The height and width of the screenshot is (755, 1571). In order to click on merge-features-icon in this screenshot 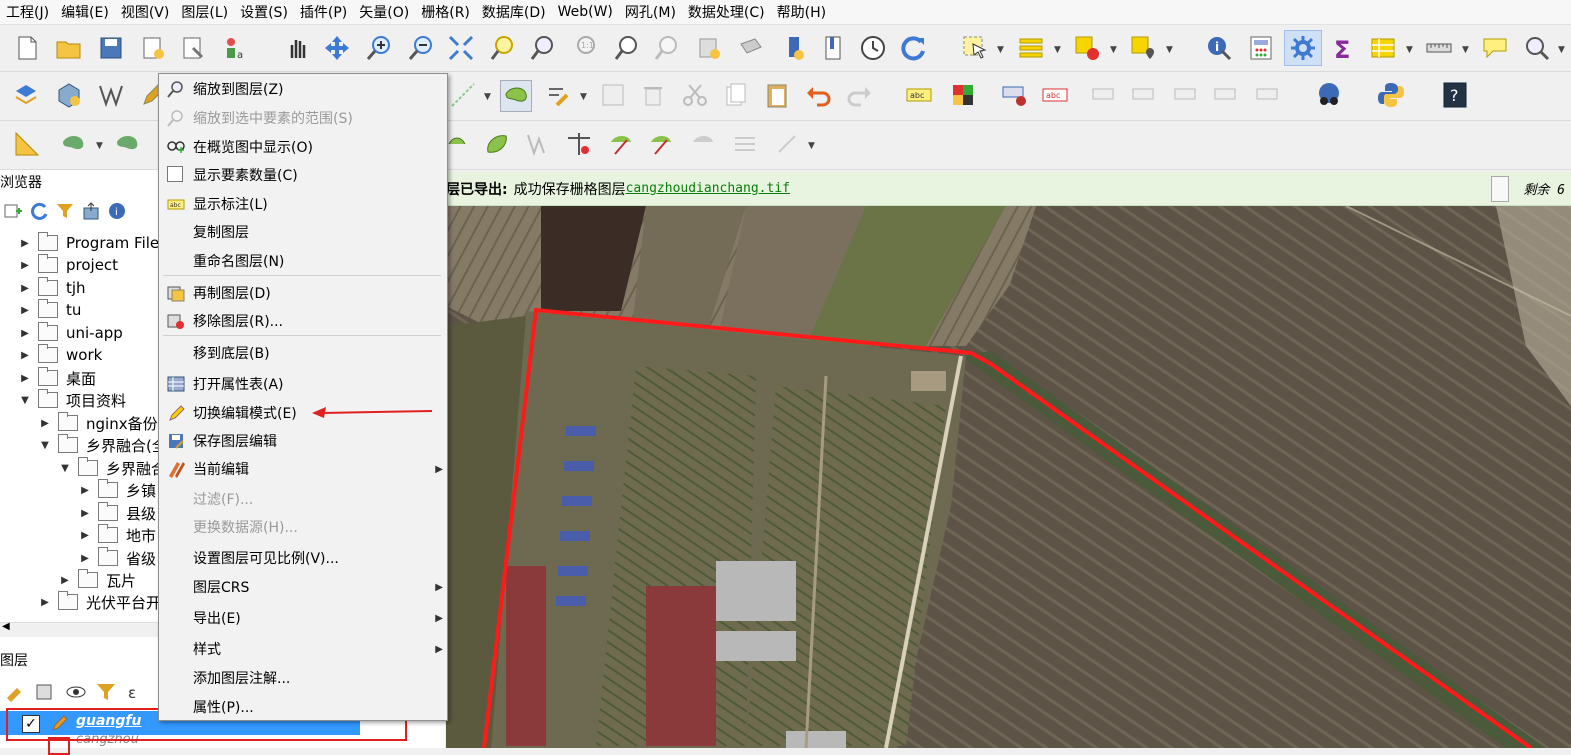, I will do `click(703, 144)`.